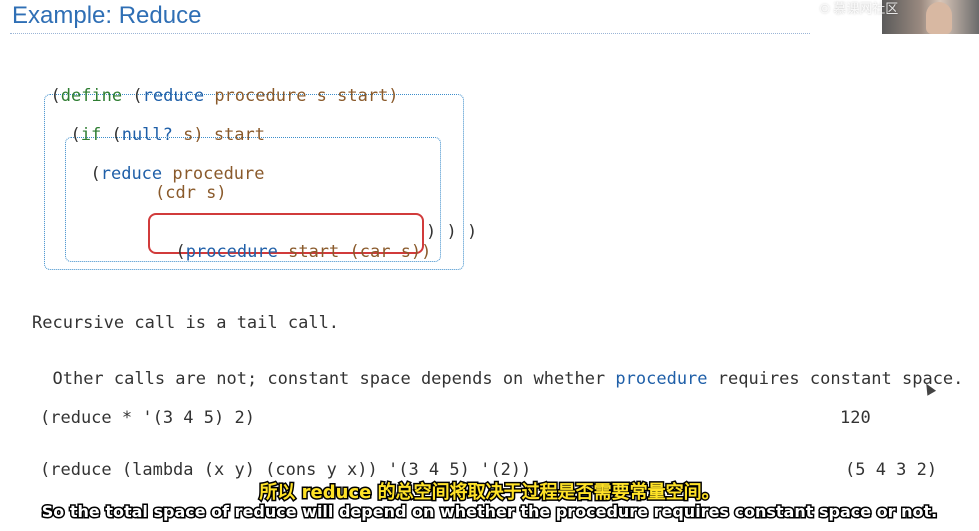 The height and width of the screenshot is (531, 979). Describe the element at coordinates (859, 8) in the screenshot. I see `watermark-text: © 慕课网社区` at that location.